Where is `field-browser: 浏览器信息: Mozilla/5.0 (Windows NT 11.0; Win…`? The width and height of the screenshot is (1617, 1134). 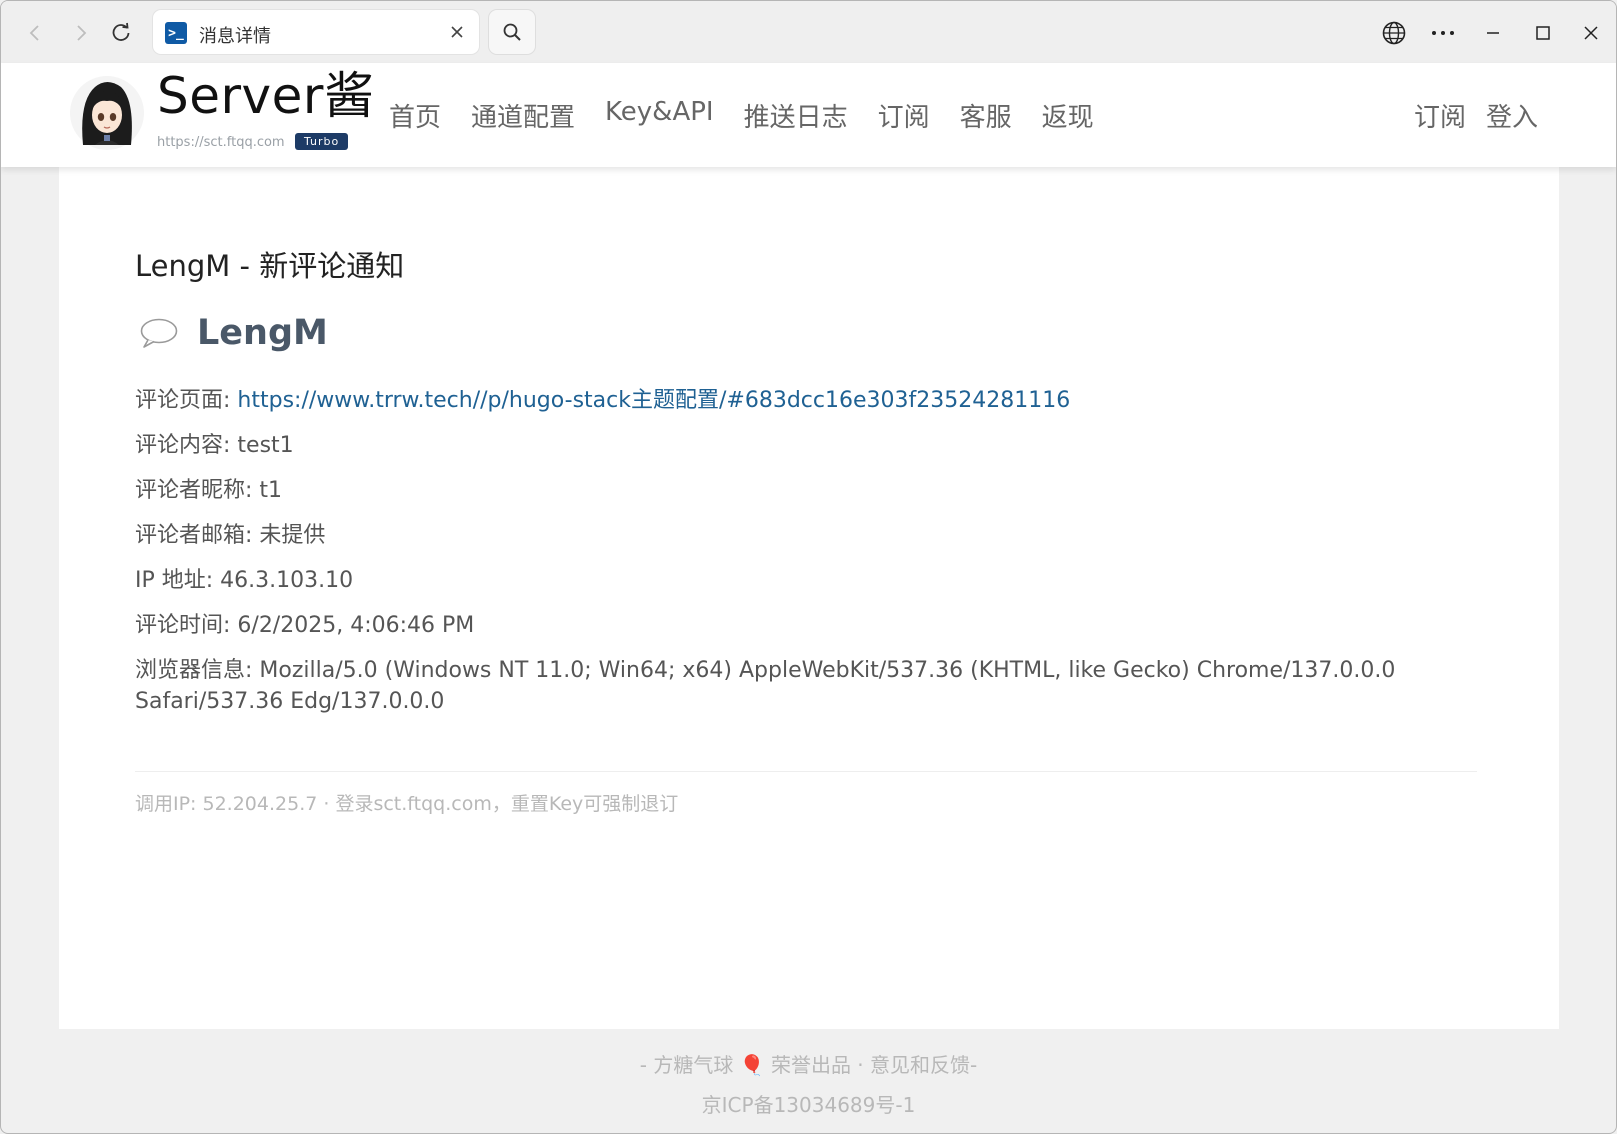
field-browser: 浏览器信息: Mozilla/5.0 (Windows NT 11.0; Win… is located at coordinates (765, 686).